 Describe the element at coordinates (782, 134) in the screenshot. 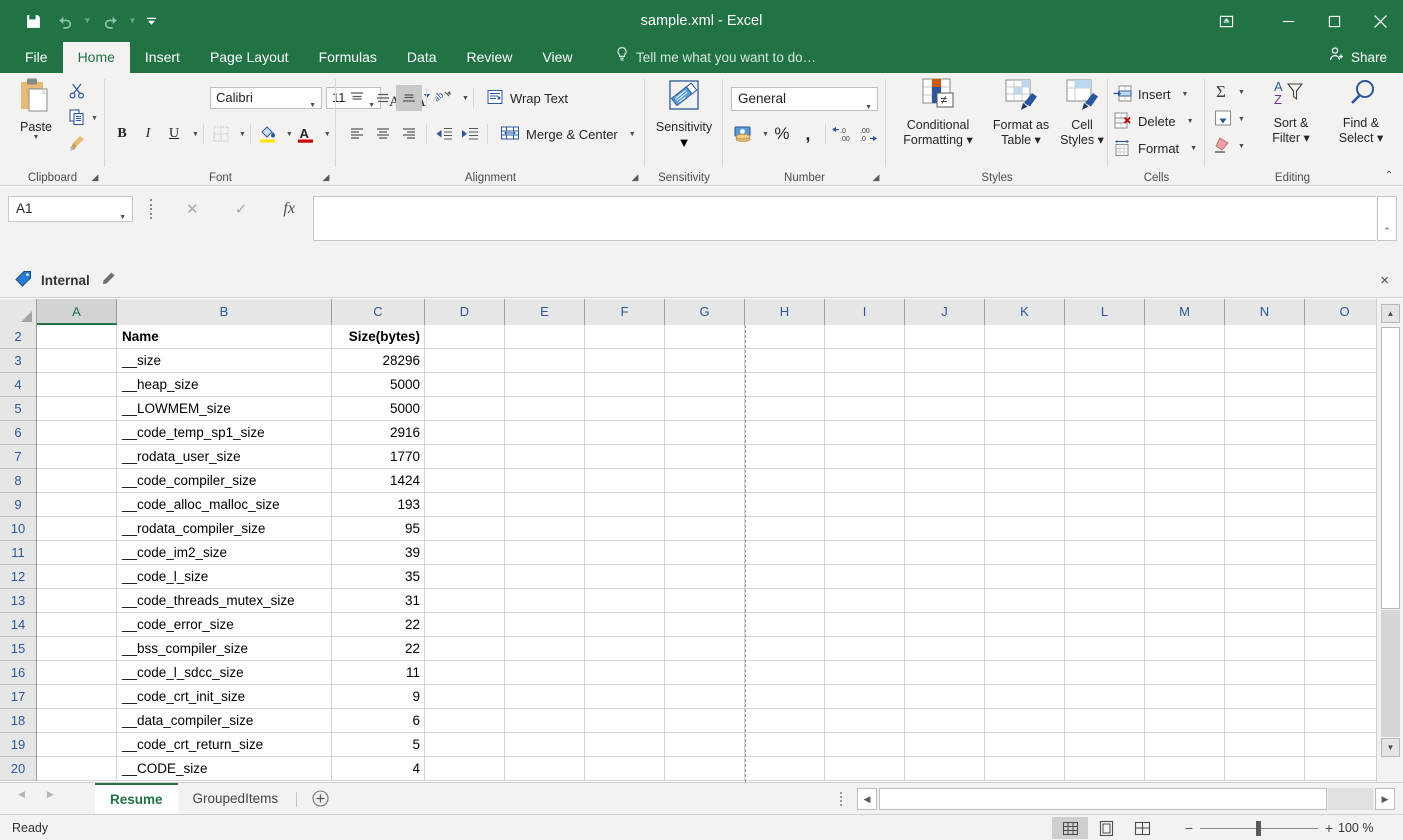

I see `percent-style-button: %` at that location.